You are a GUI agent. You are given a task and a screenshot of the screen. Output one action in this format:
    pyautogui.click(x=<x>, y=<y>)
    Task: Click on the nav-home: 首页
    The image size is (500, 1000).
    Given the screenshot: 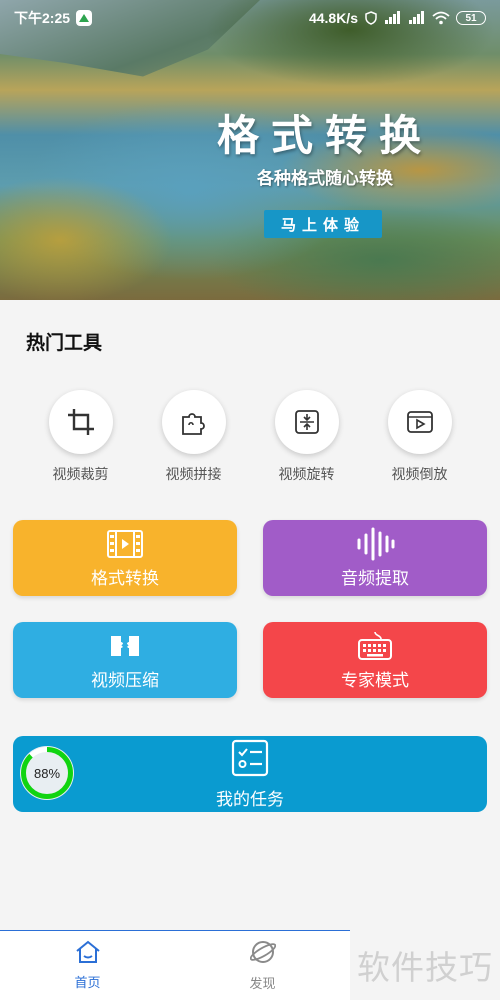 What is the action you would take?
    pyautogui.click(x=87, y=965)
    